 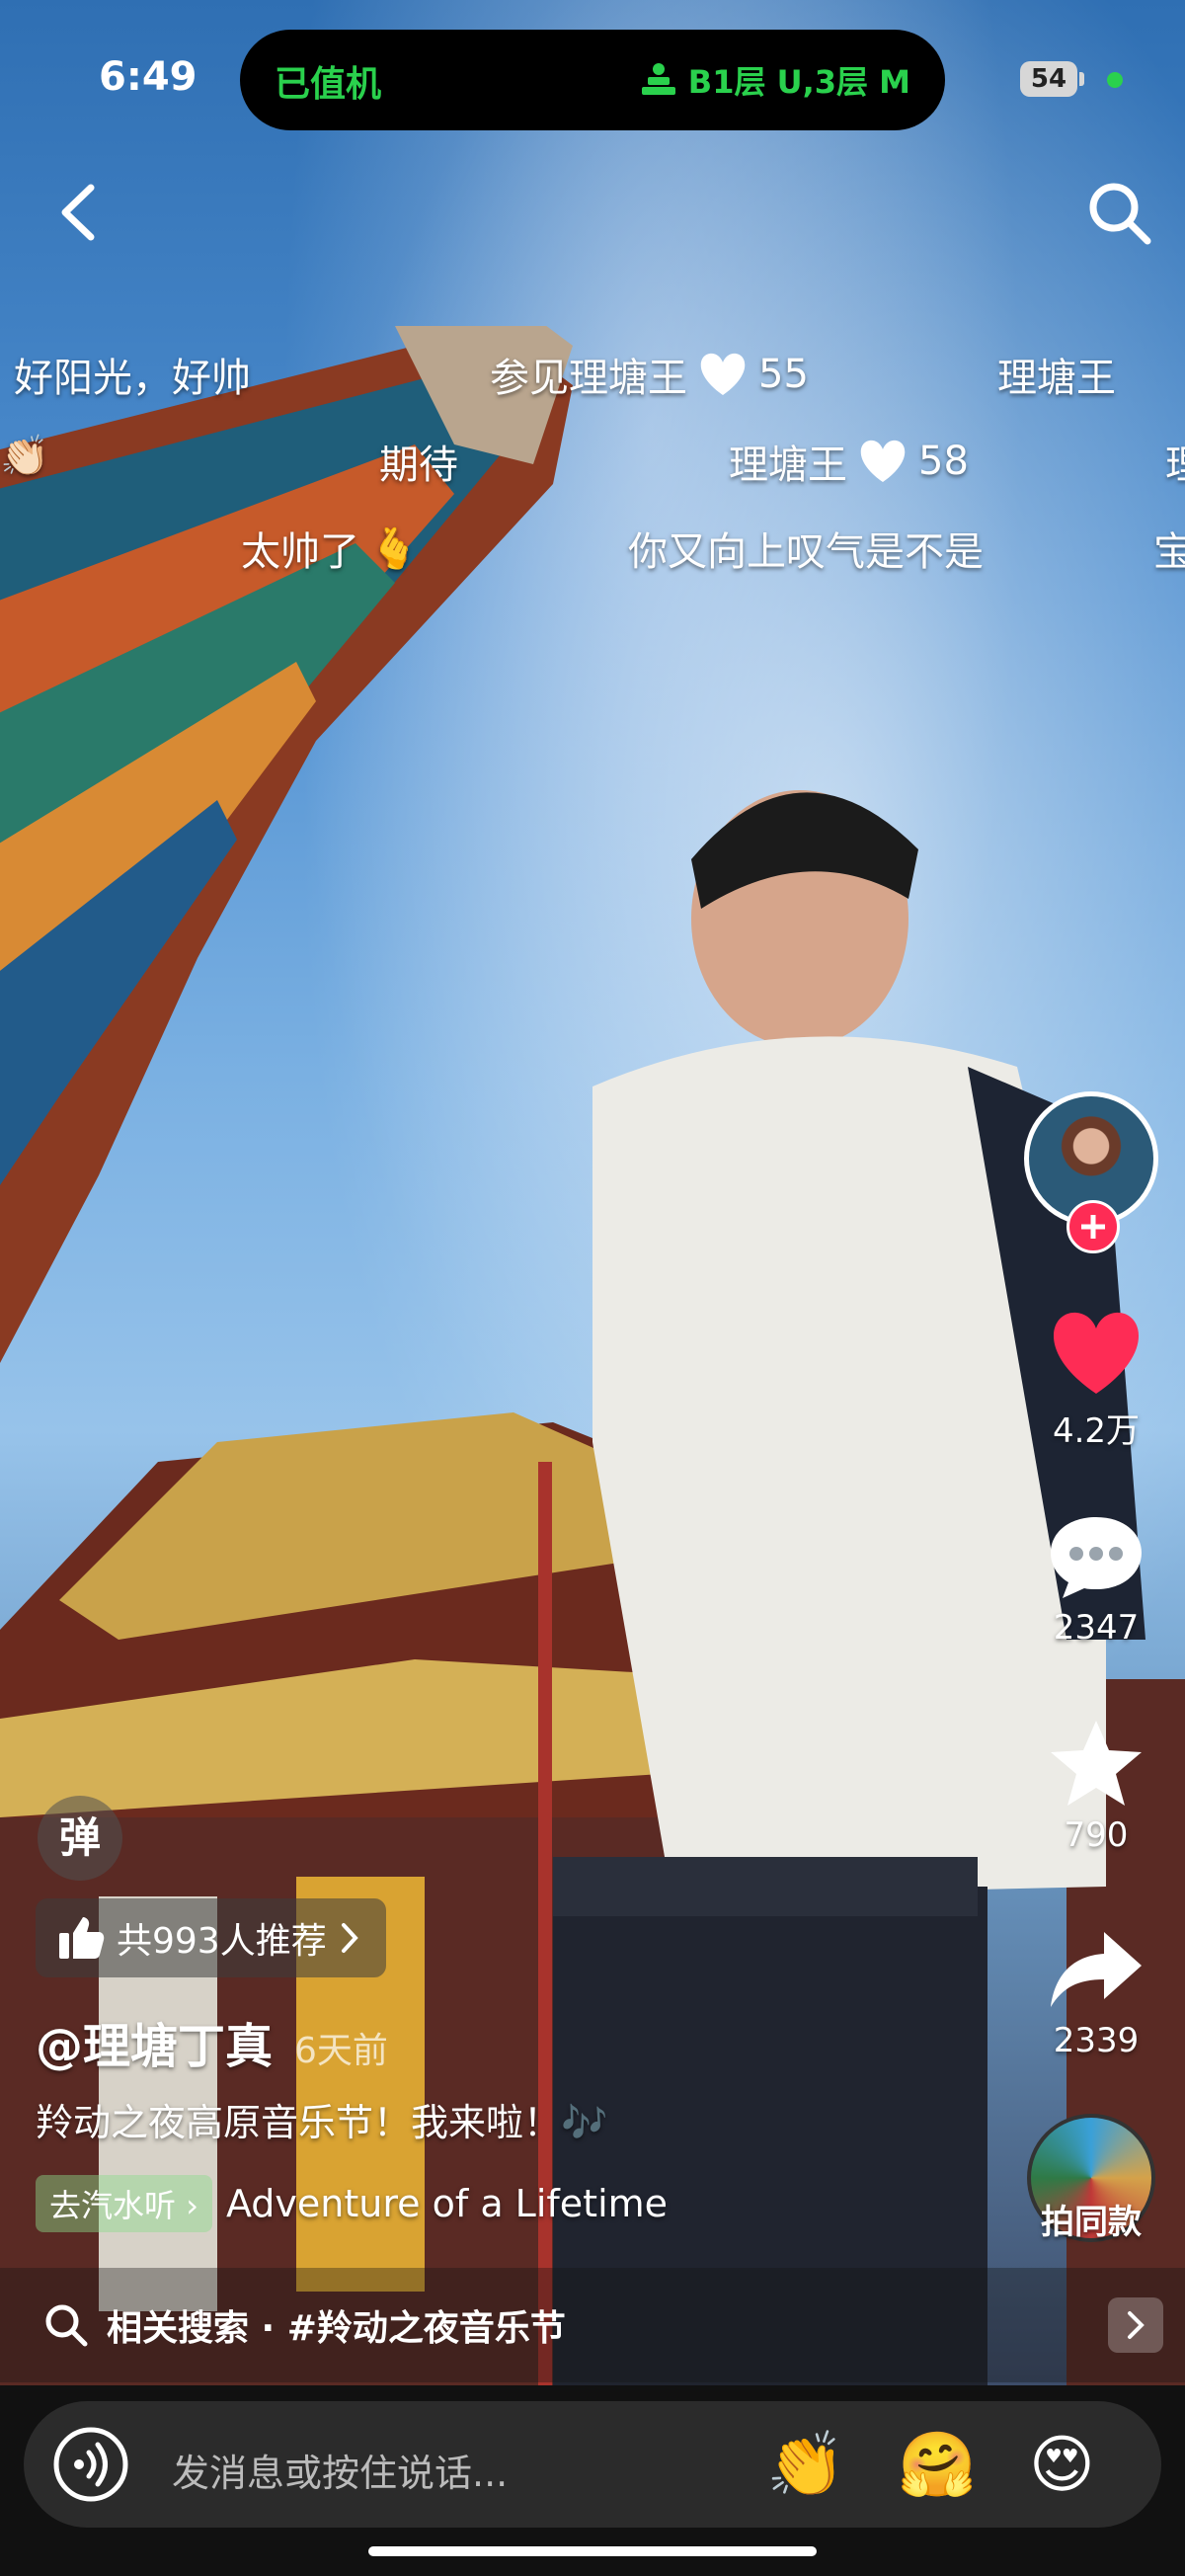 I want to click on share-arrow-icon, so click(x=1096, y=1969).